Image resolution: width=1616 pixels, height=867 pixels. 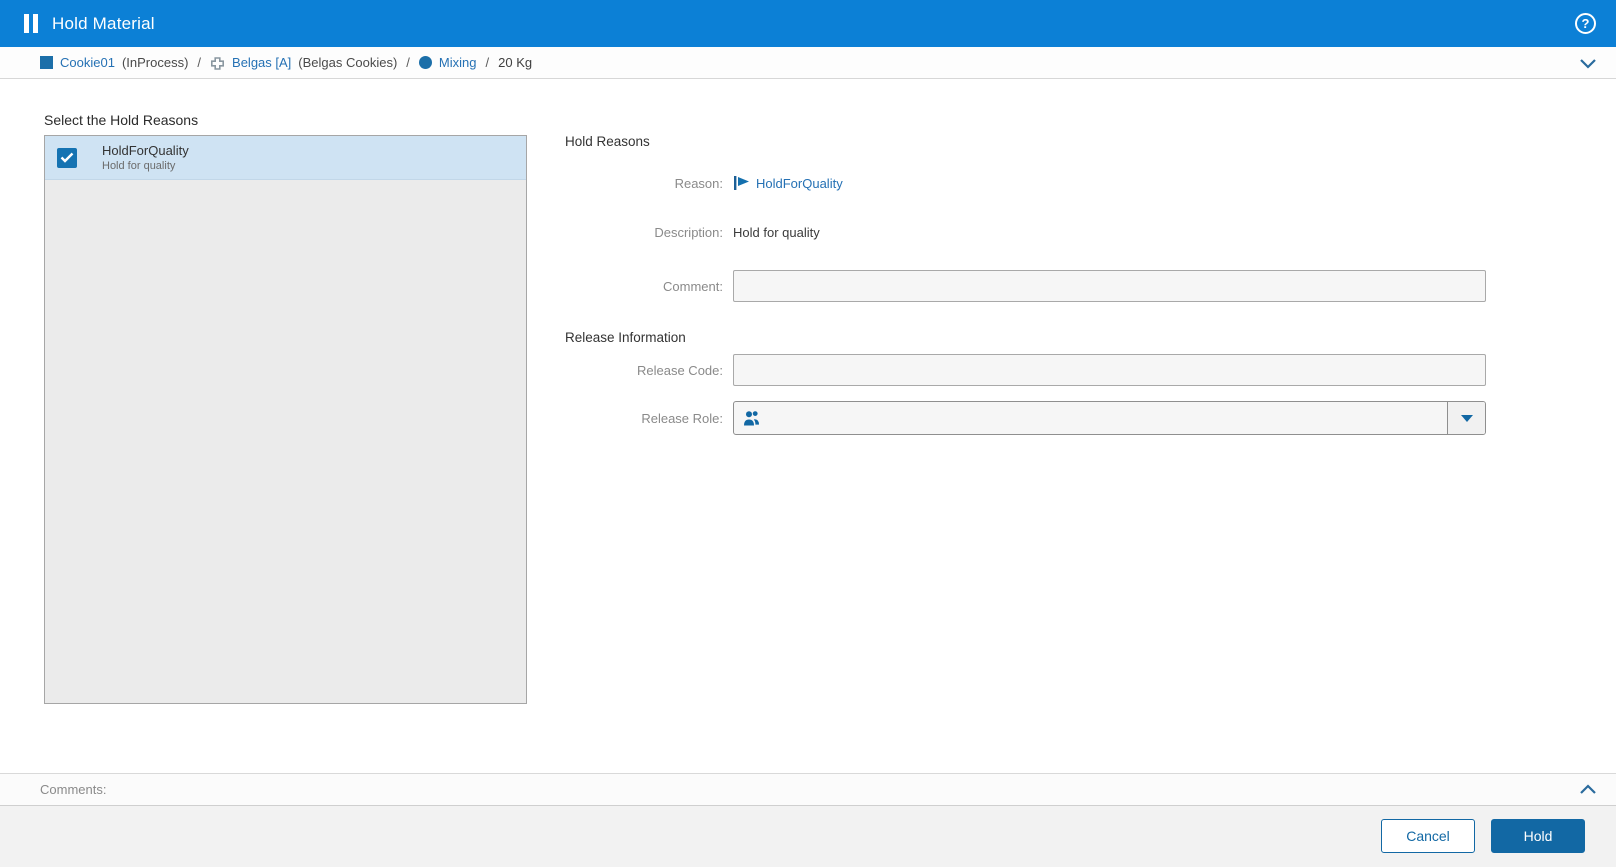 I want to click on chevron-up-icon, so click(x=1588, y=790).